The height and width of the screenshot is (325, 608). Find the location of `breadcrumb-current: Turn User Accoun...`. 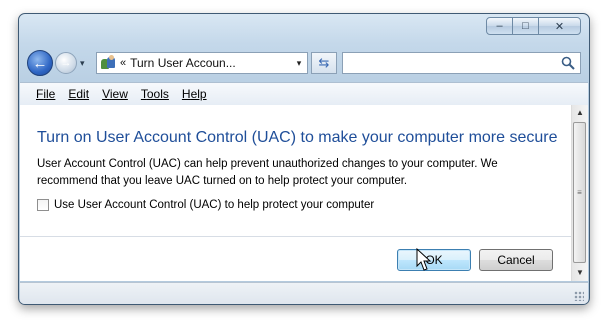

breadcrumb-current: Turn User Accoun... is located at coordinates (210, 63).